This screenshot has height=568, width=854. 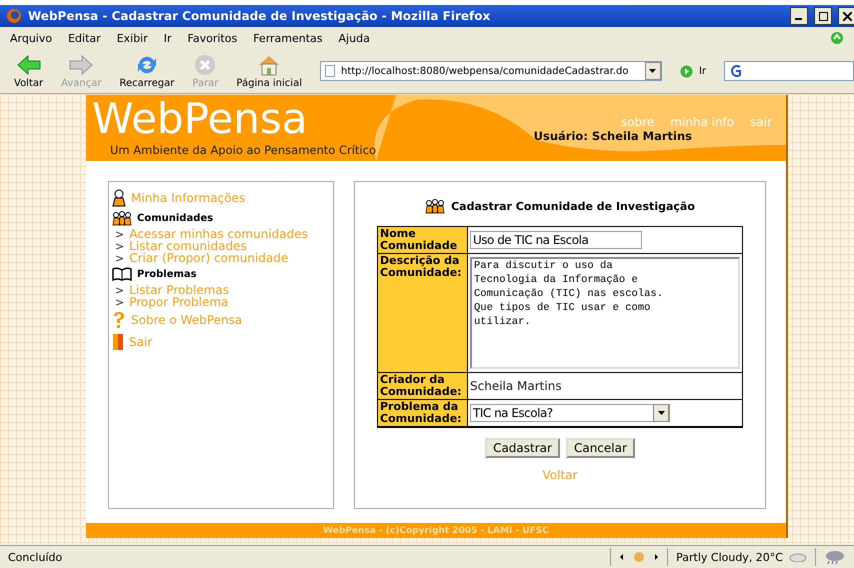 What do you see at coordinates (329, 71) in the screenshot?
I see `page-icon` at bounding box center [329, 71].